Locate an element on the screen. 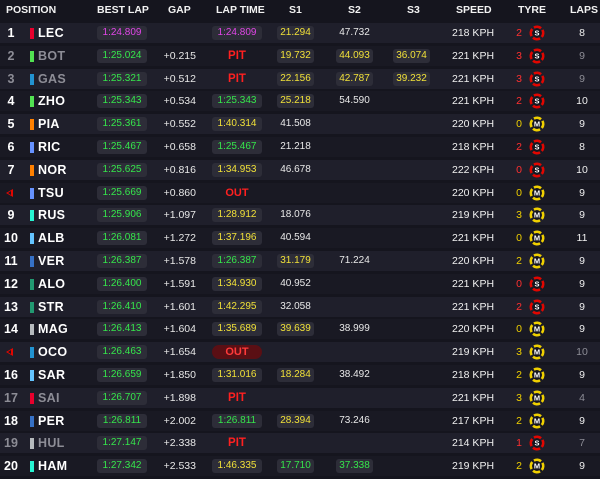  sector-1: 18.076 is located at coordinates (295, 215).